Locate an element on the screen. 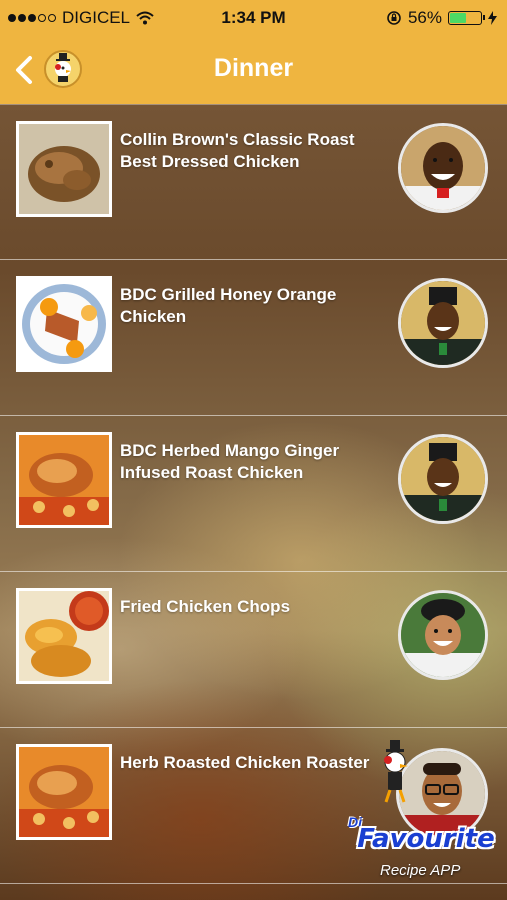 This screenshot has width=507, height=900. rotation-lock-icon is located at coordinates (394, 18).